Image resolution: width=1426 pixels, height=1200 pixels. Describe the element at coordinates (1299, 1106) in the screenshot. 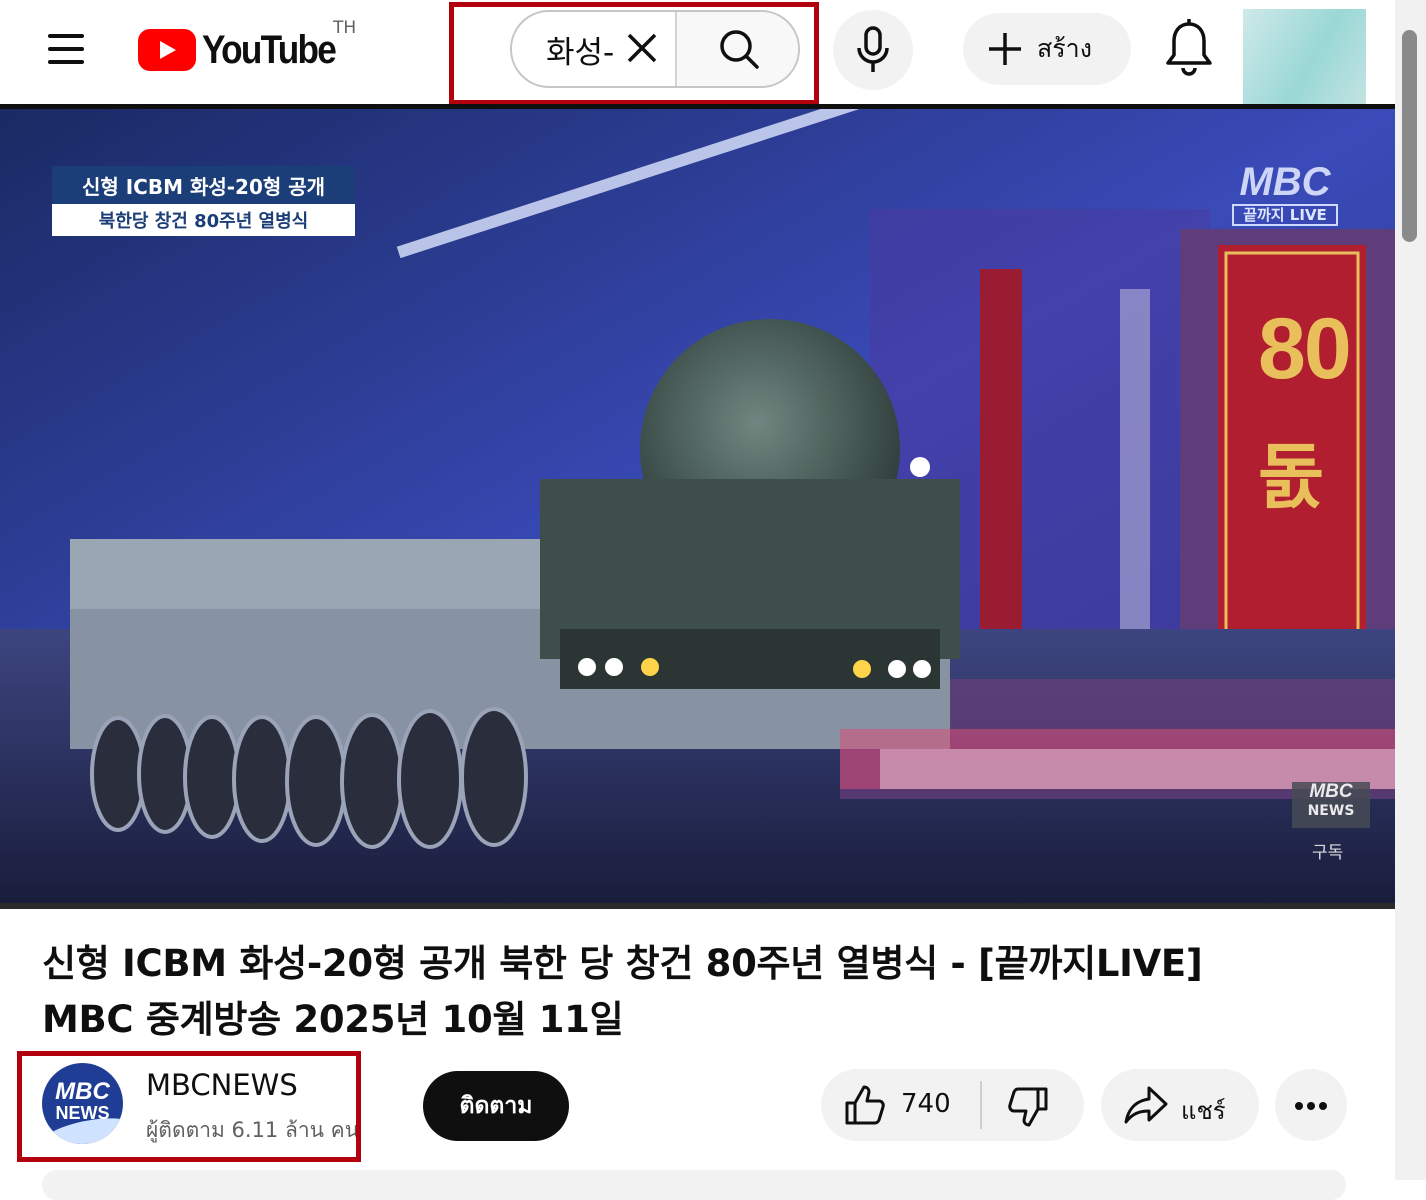

I see `more-dots-icon` at that location.